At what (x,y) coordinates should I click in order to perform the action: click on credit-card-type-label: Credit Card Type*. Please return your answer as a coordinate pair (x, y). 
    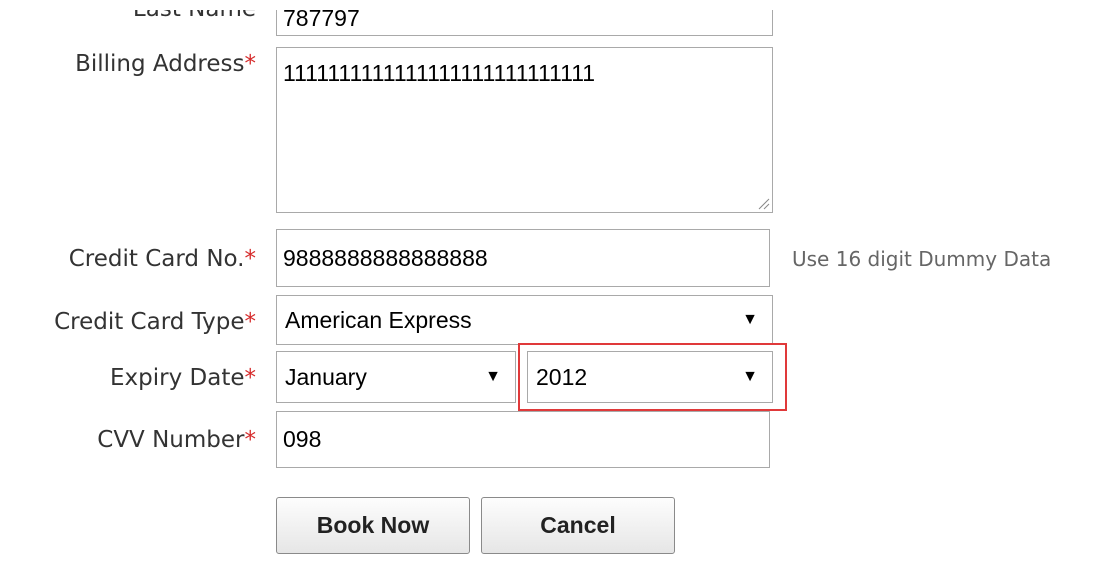
    Looking at the image, I should click on (155, 322).